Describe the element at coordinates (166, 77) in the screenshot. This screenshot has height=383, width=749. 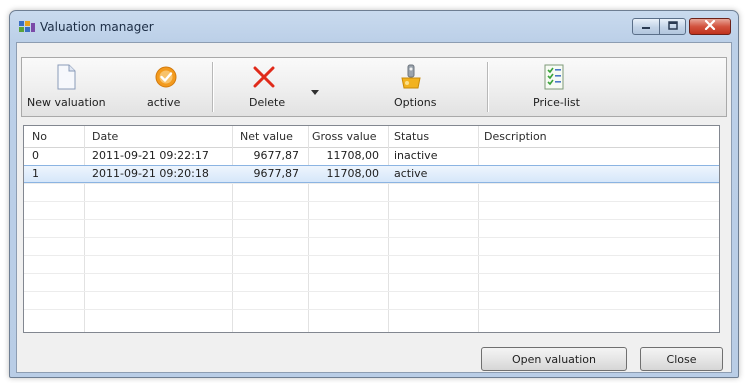
I see `checkmark-circle-icon` at that location.